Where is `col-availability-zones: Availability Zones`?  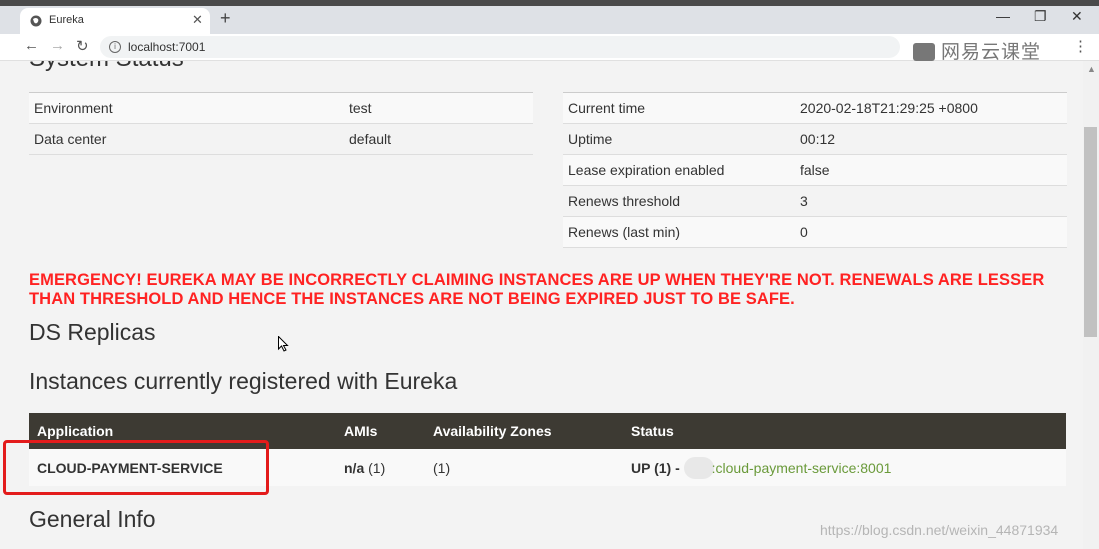
col-availability-zones: Availability Zones is located at coordinates (524, 431).